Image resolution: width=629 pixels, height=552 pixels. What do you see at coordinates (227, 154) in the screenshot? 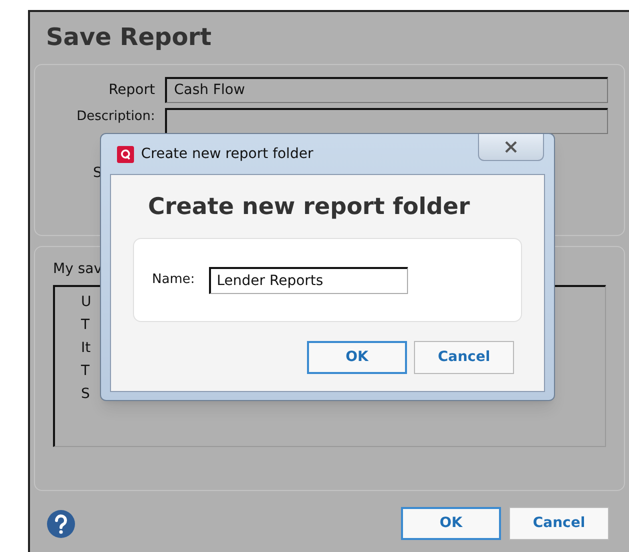
I see `modal-title: Create new report folder` at bounding box center [227, 154].